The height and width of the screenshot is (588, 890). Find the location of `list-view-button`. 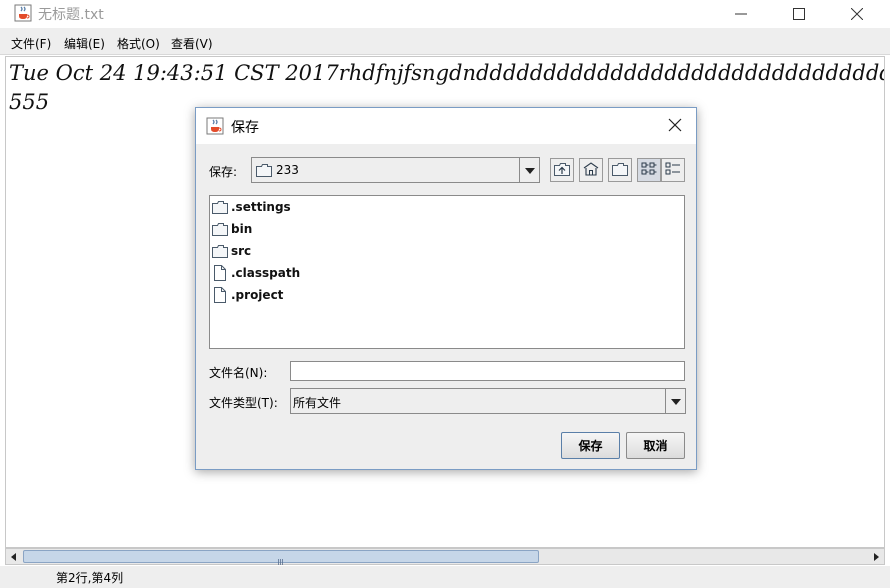

list-view-button is located at coordinates (649, 170).